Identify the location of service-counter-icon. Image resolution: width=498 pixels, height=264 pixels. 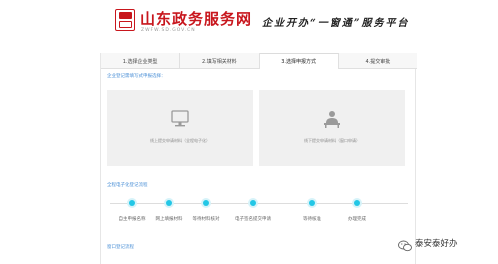
(332, 119).